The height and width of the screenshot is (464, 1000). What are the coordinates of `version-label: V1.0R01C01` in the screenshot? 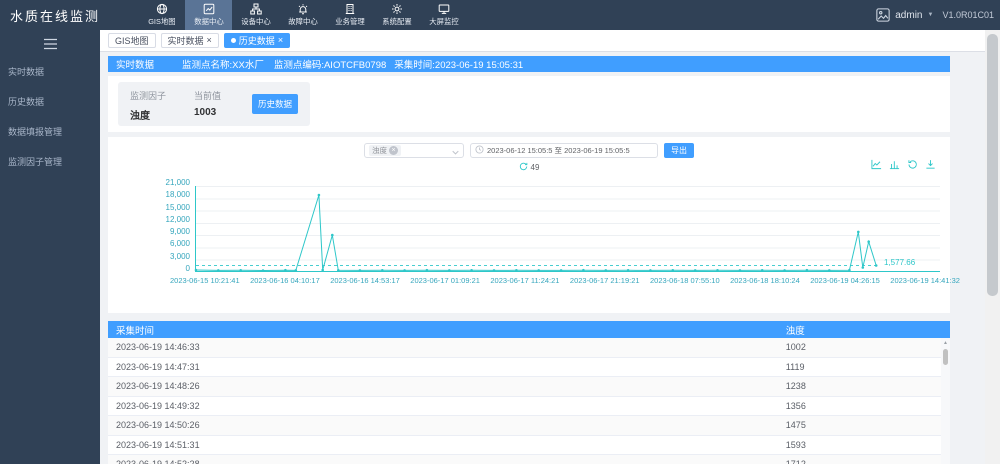 It's located at (968, 15).